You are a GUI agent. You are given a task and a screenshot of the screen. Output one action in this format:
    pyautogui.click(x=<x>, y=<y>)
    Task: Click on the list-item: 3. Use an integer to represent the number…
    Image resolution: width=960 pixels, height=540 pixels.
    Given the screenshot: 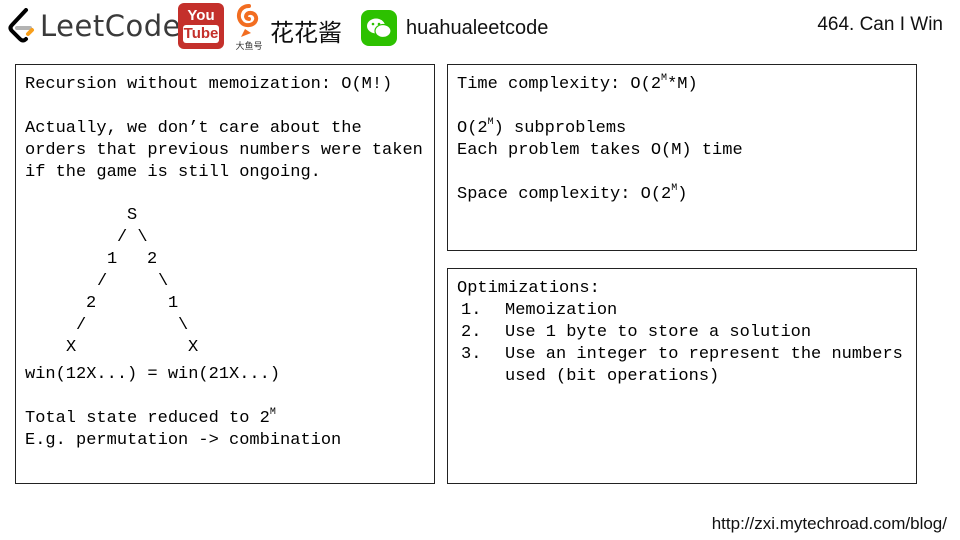 What is the action you would take?
    pyautogui.click(x=687, y=365)
    